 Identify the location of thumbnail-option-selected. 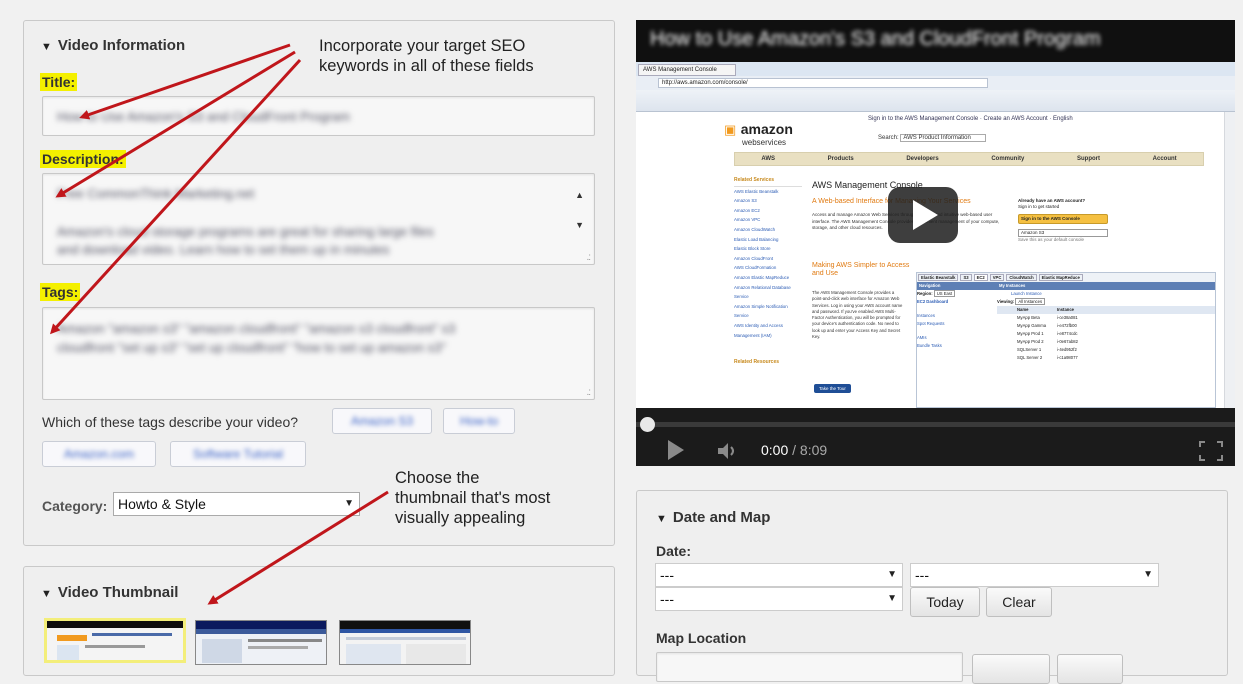
(115, 640).